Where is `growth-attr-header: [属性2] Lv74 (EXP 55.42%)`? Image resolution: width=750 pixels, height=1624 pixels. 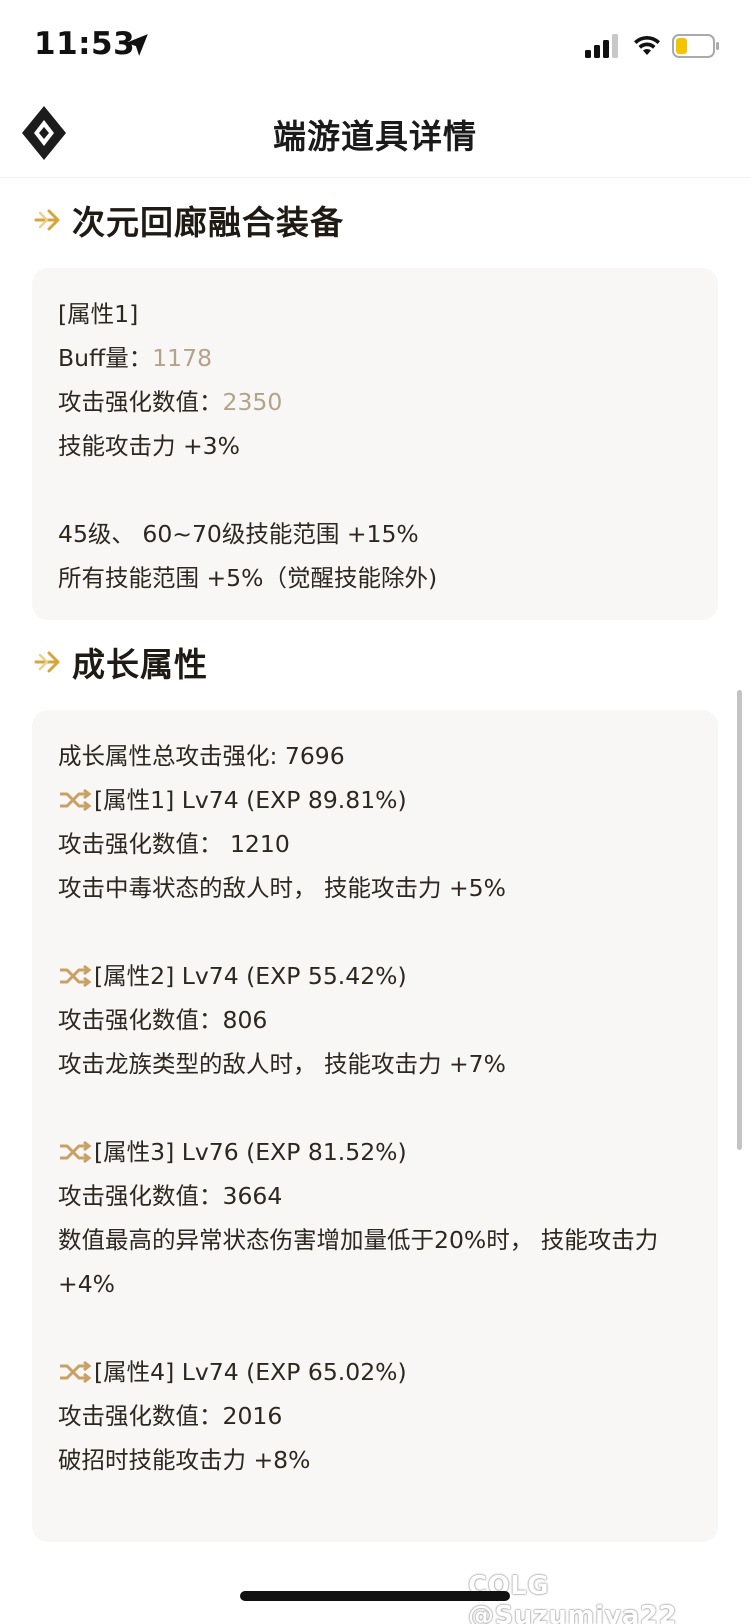 growth-attr-header: [属性2] Lv74 (EXP 55.42%) is located at coordinates (375, 976).